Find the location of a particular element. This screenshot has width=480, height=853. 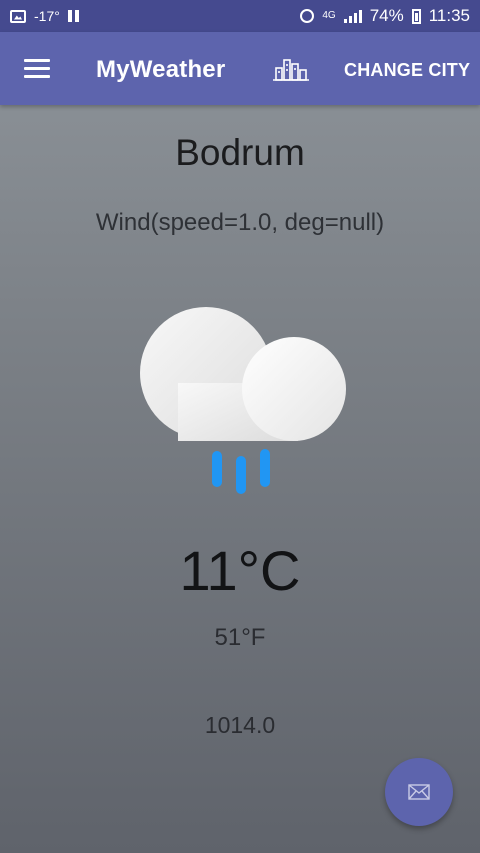

city-chart-icon is located at coordinates (291, 69).